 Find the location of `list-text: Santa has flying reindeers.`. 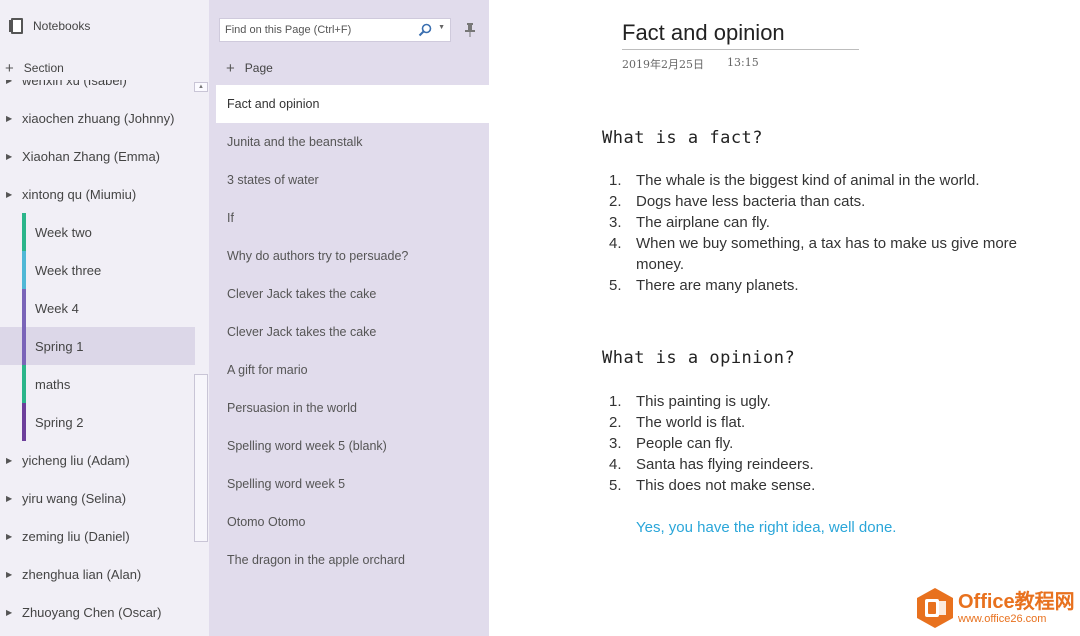

list-text: Santa has flying reindeers. is located at coordinates (725, 464).